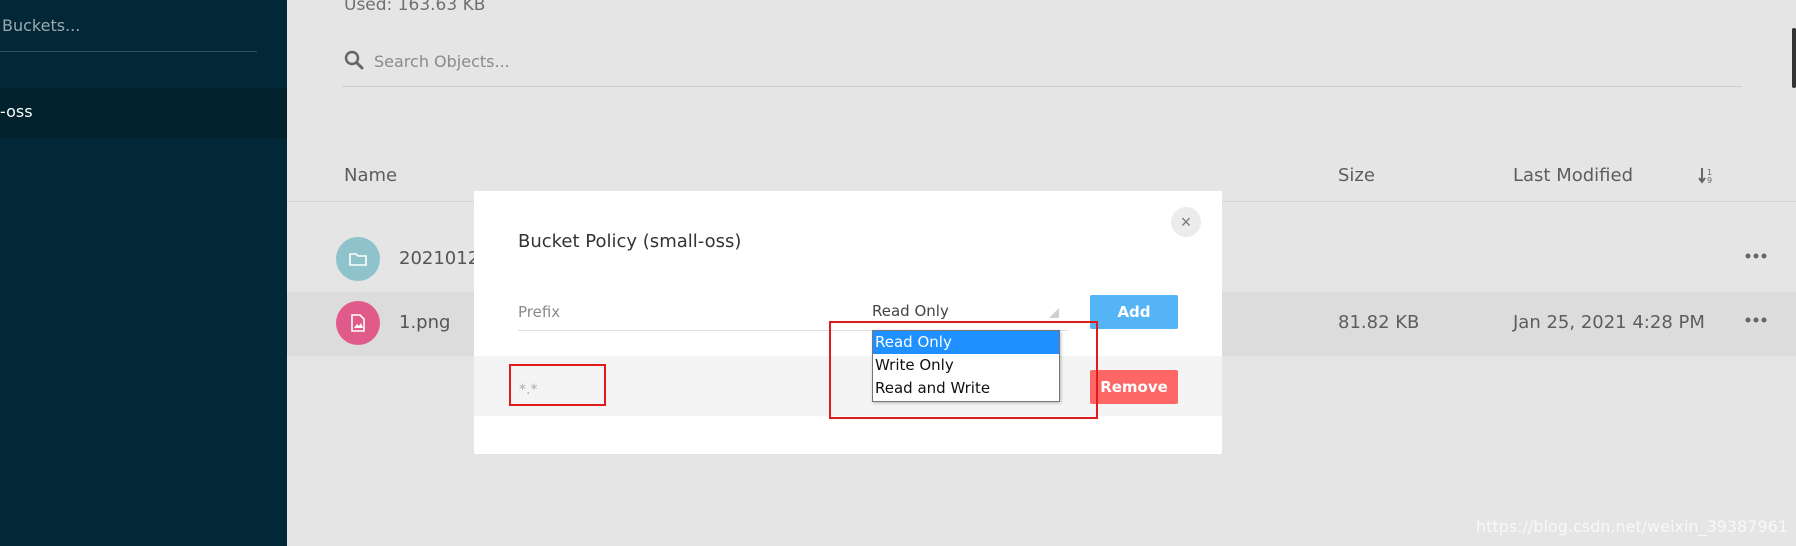  I want to click on object-name: 1.png, so click(424, 322).